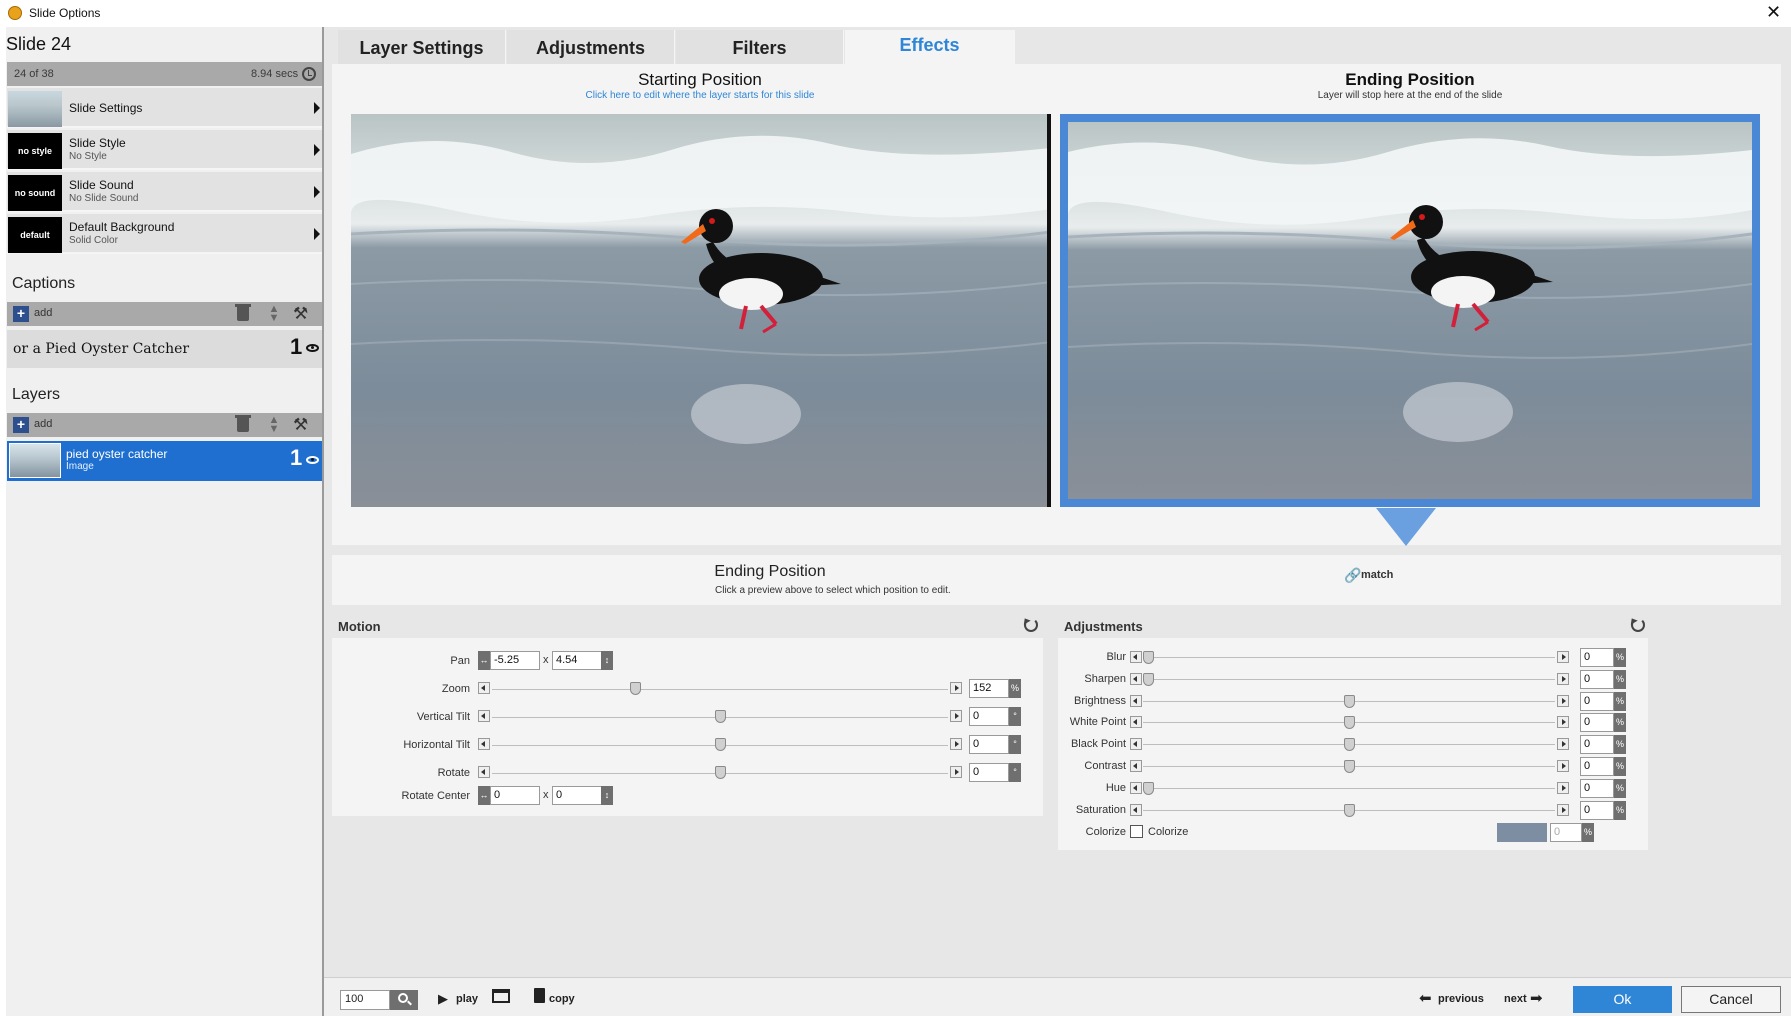 This screenshot has width=1791, height=1016. I want to click on clock-icon, so click(309, 74).